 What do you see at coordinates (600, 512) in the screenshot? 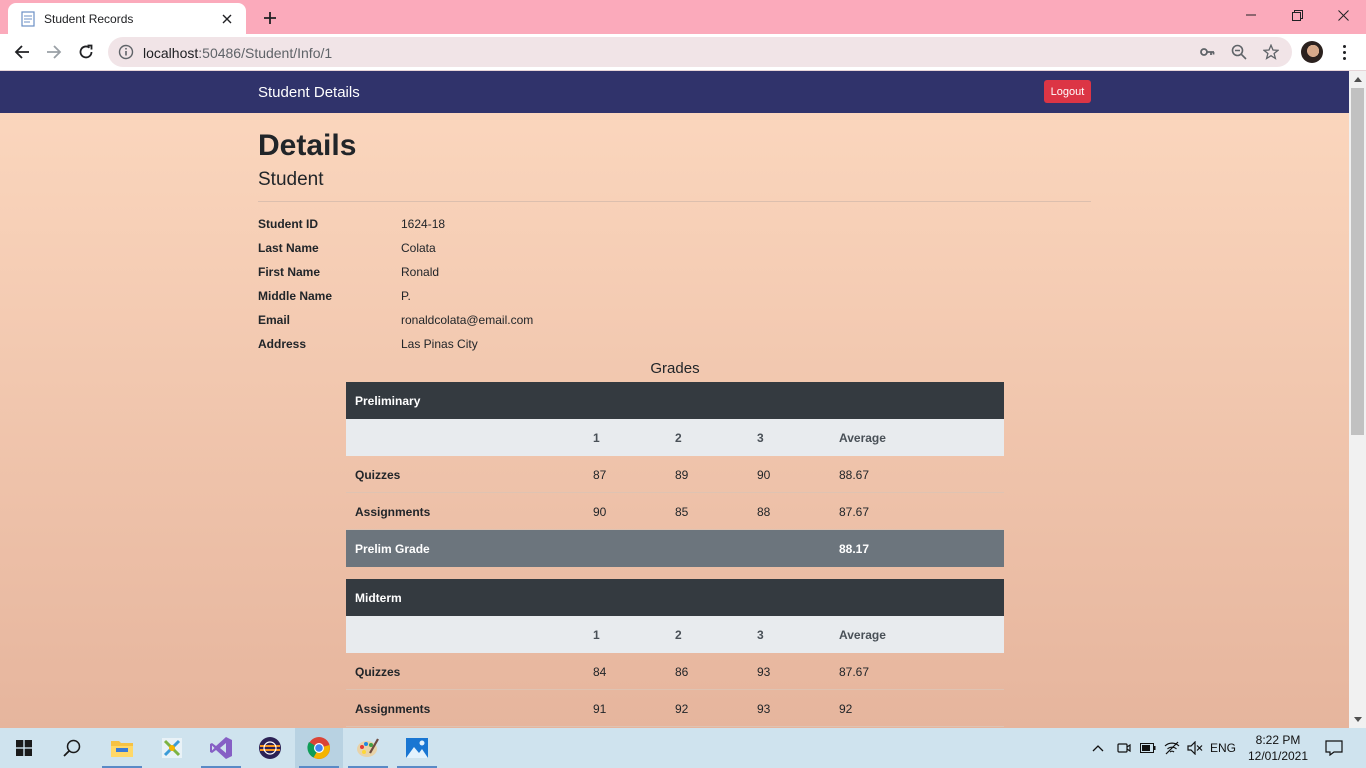
I see `table-cell: 90` at bounding box center [600, 512].